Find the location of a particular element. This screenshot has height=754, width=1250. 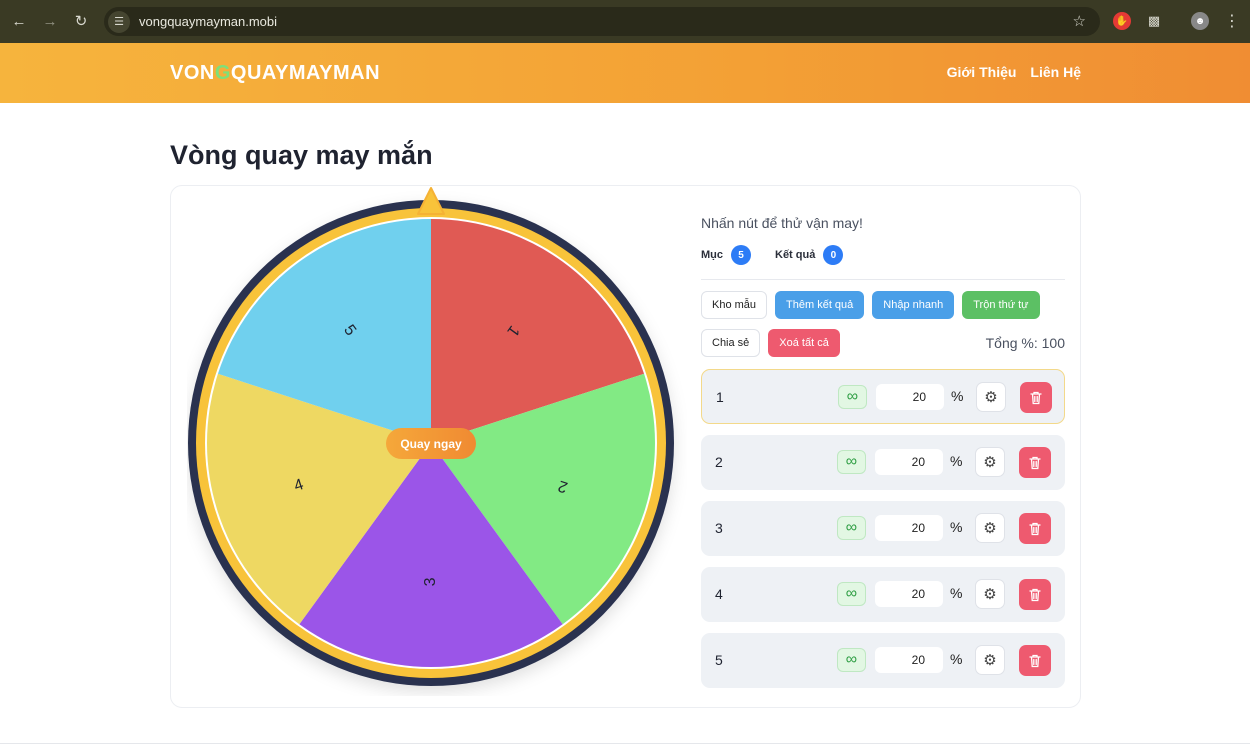

page-title: Vòng quay may mắn is located at coordinates (301, 155).